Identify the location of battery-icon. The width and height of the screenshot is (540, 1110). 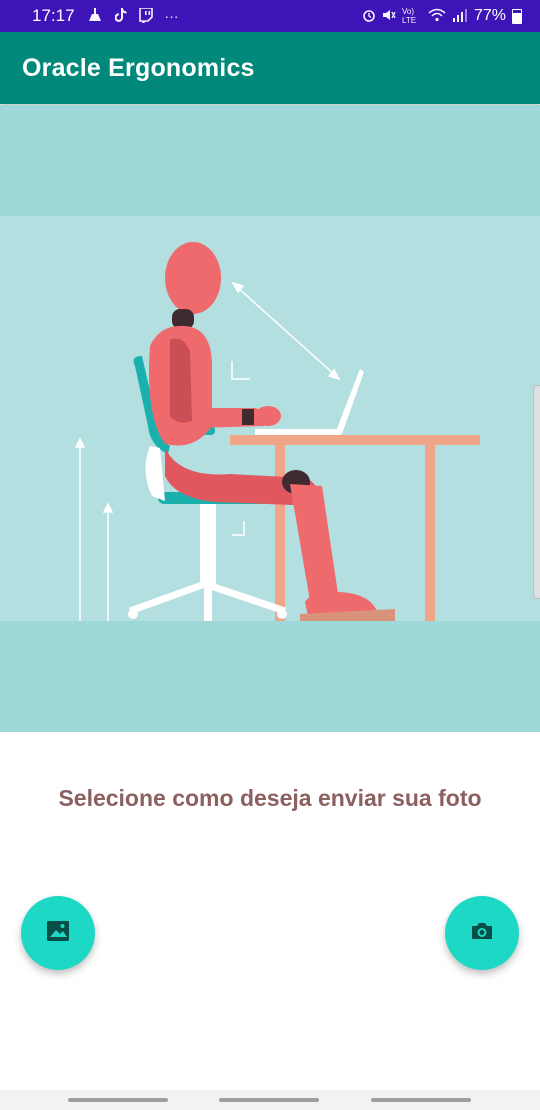
(517, 16).